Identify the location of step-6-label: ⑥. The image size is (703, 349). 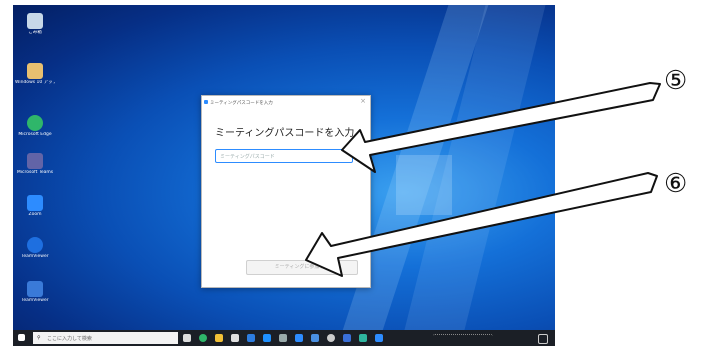
(676, 184).